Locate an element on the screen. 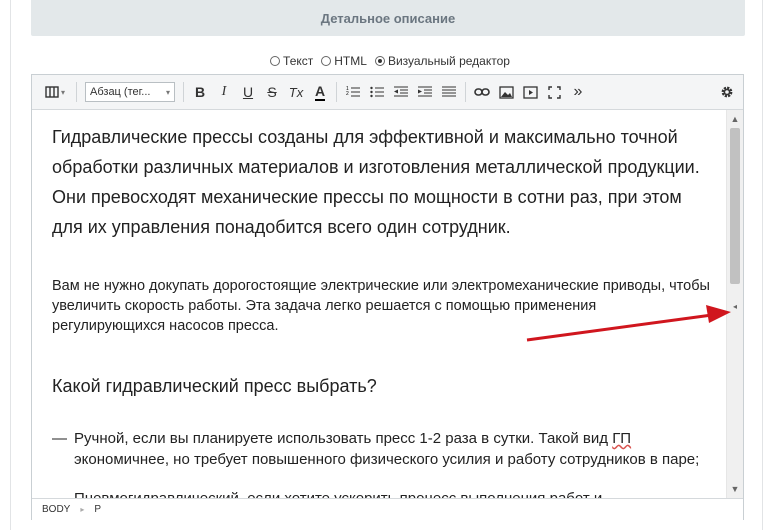 The width and height of the screenshot is (780, 530). mode-text: Текст is located at coordinates (291, 61).